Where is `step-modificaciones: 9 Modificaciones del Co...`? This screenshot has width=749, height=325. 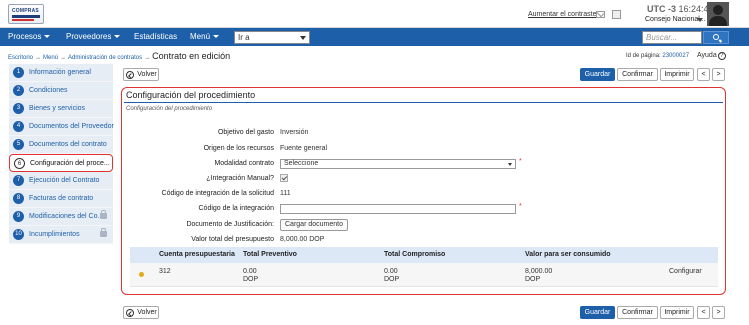 step-modificaciones: 9 Modificaciones del Co... is located at coordinates (61, 217).